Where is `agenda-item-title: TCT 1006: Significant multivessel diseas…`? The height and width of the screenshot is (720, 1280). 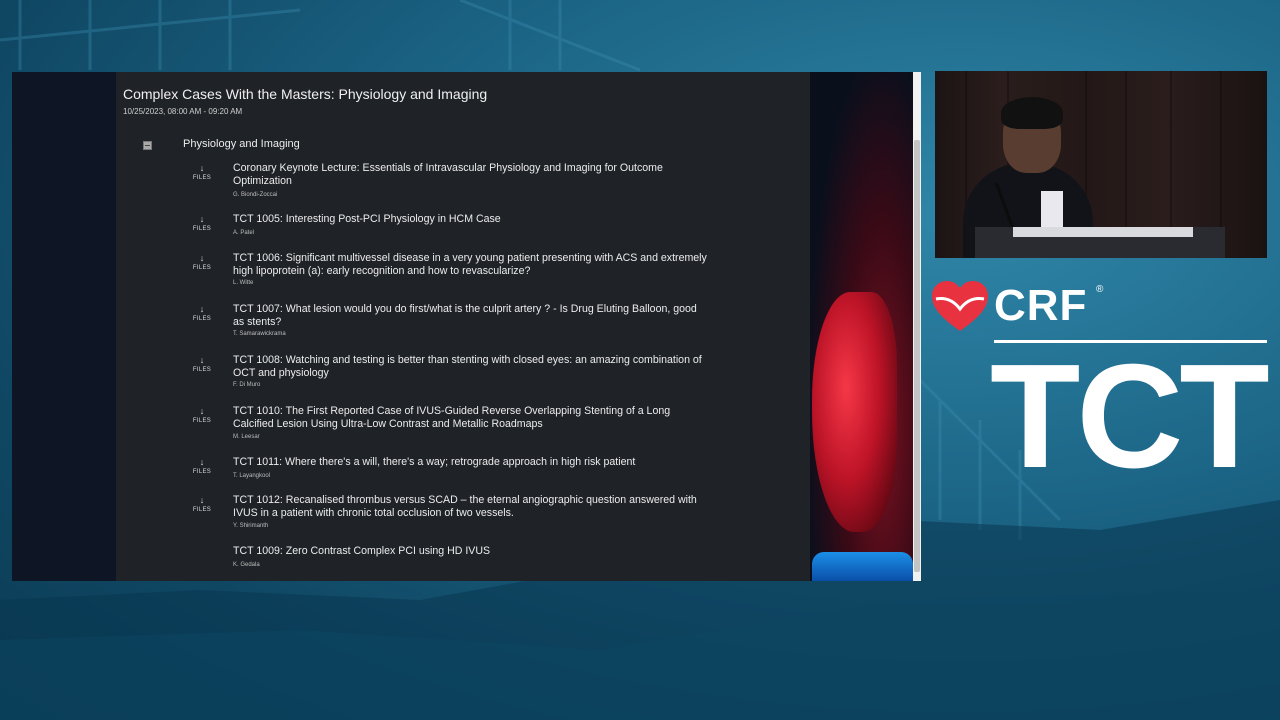 agenda-item-title: TCT 1006: Significant multivessel diseas… is located at coordinates (470, 265).